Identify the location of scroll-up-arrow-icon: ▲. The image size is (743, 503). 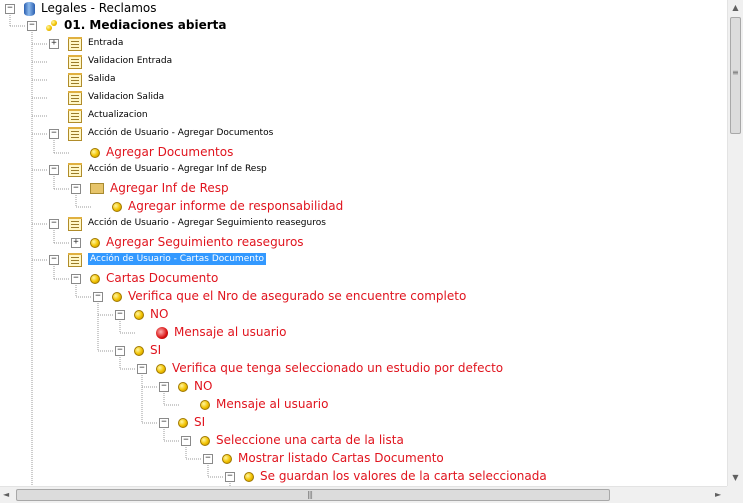
(735, 7).